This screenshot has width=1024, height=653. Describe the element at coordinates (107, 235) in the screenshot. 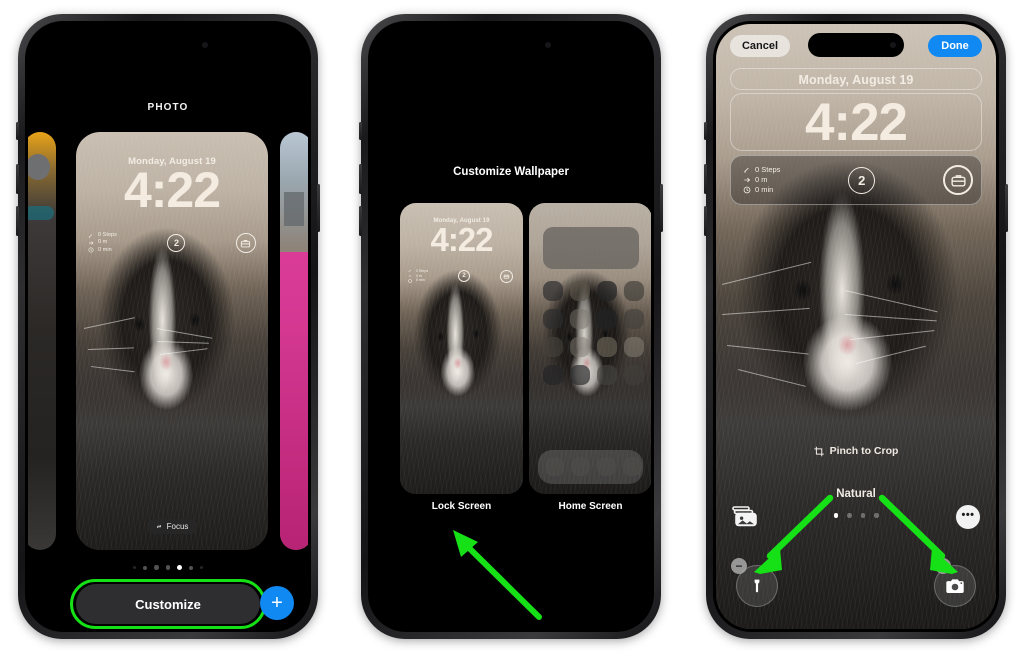

I see `steps-value: 0 Steps` at that location.